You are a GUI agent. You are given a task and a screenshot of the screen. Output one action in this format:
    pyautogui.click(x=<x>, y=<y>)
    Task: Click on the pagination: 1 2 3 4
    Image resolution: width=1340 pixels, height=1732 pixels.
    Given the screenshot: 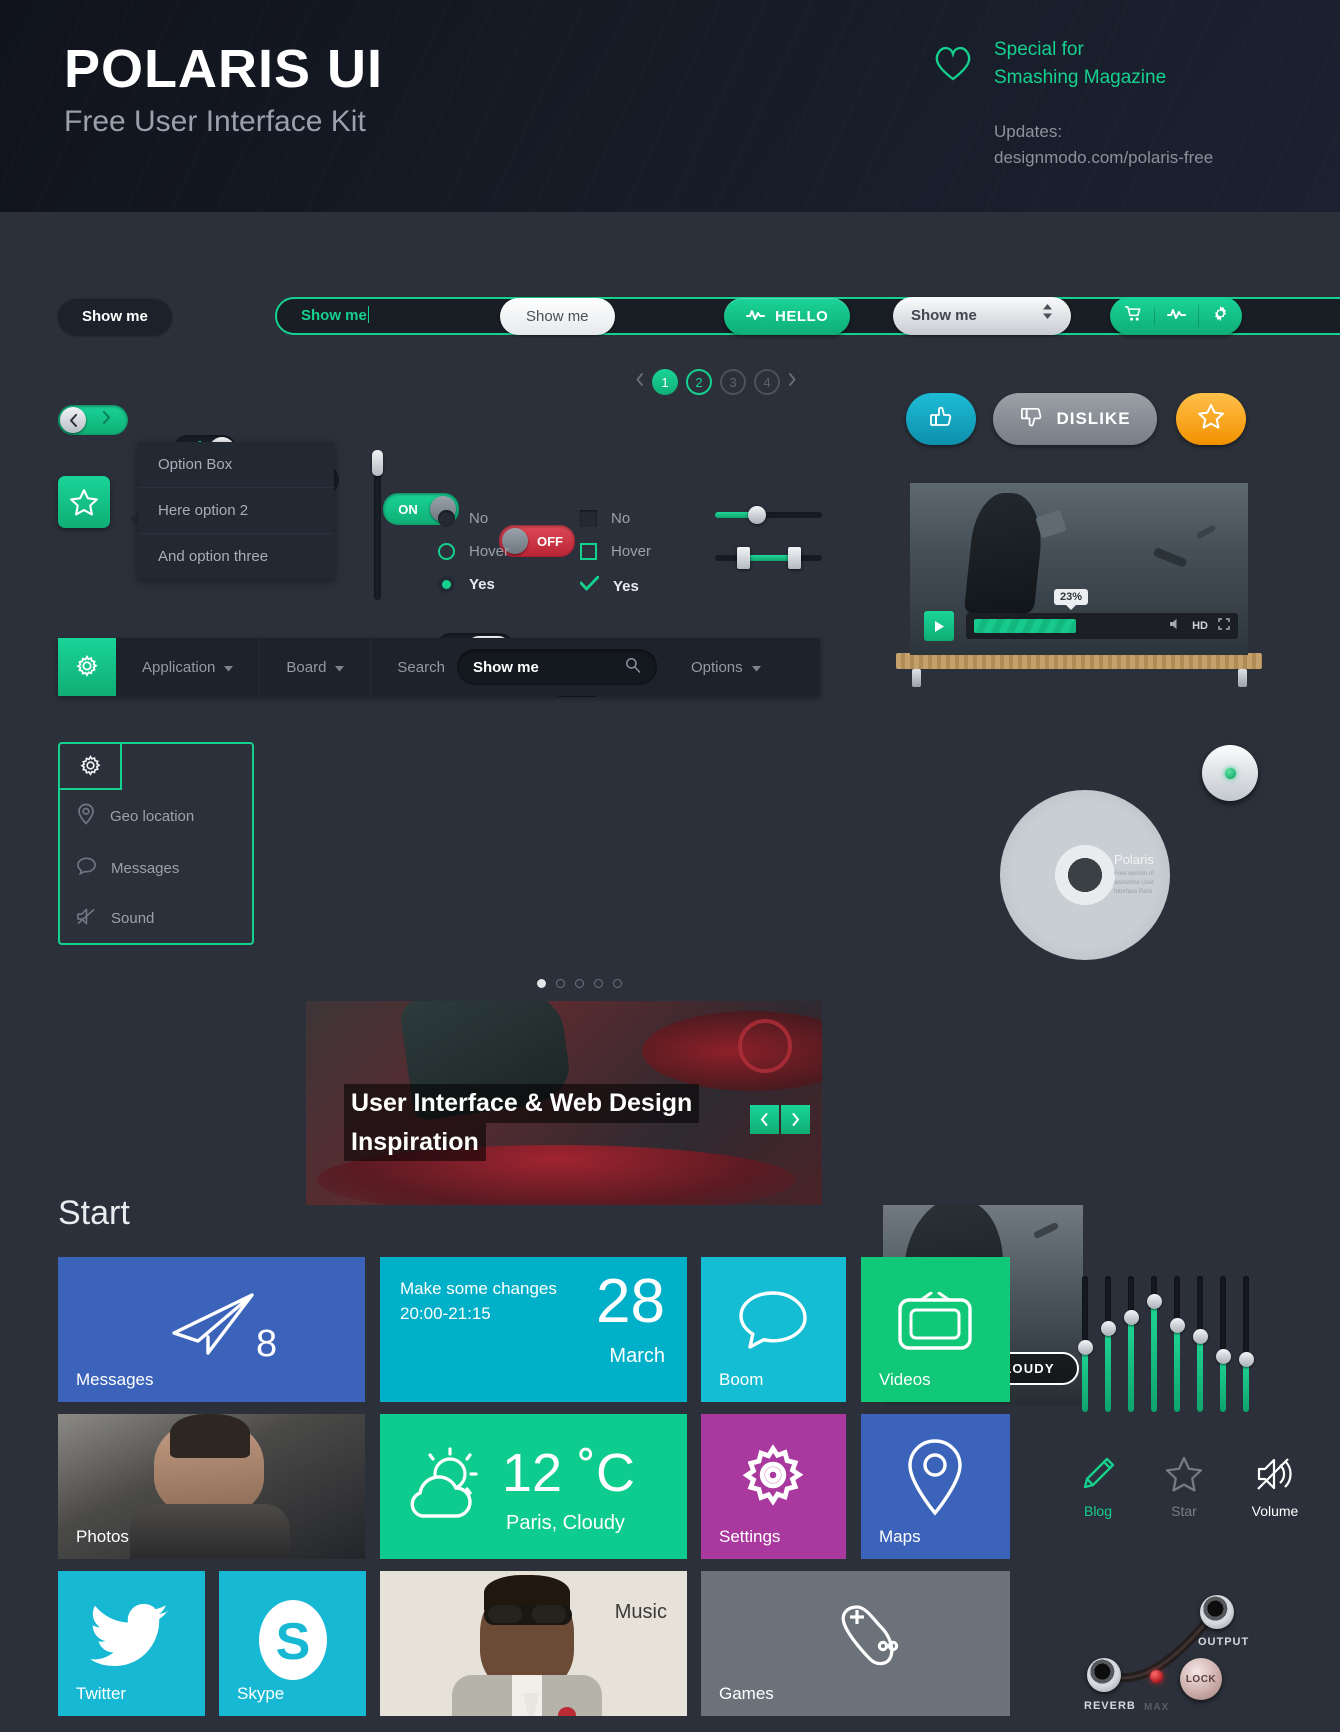 What is the action you would take?
    pyautogui.click(x=716, y=382)
    